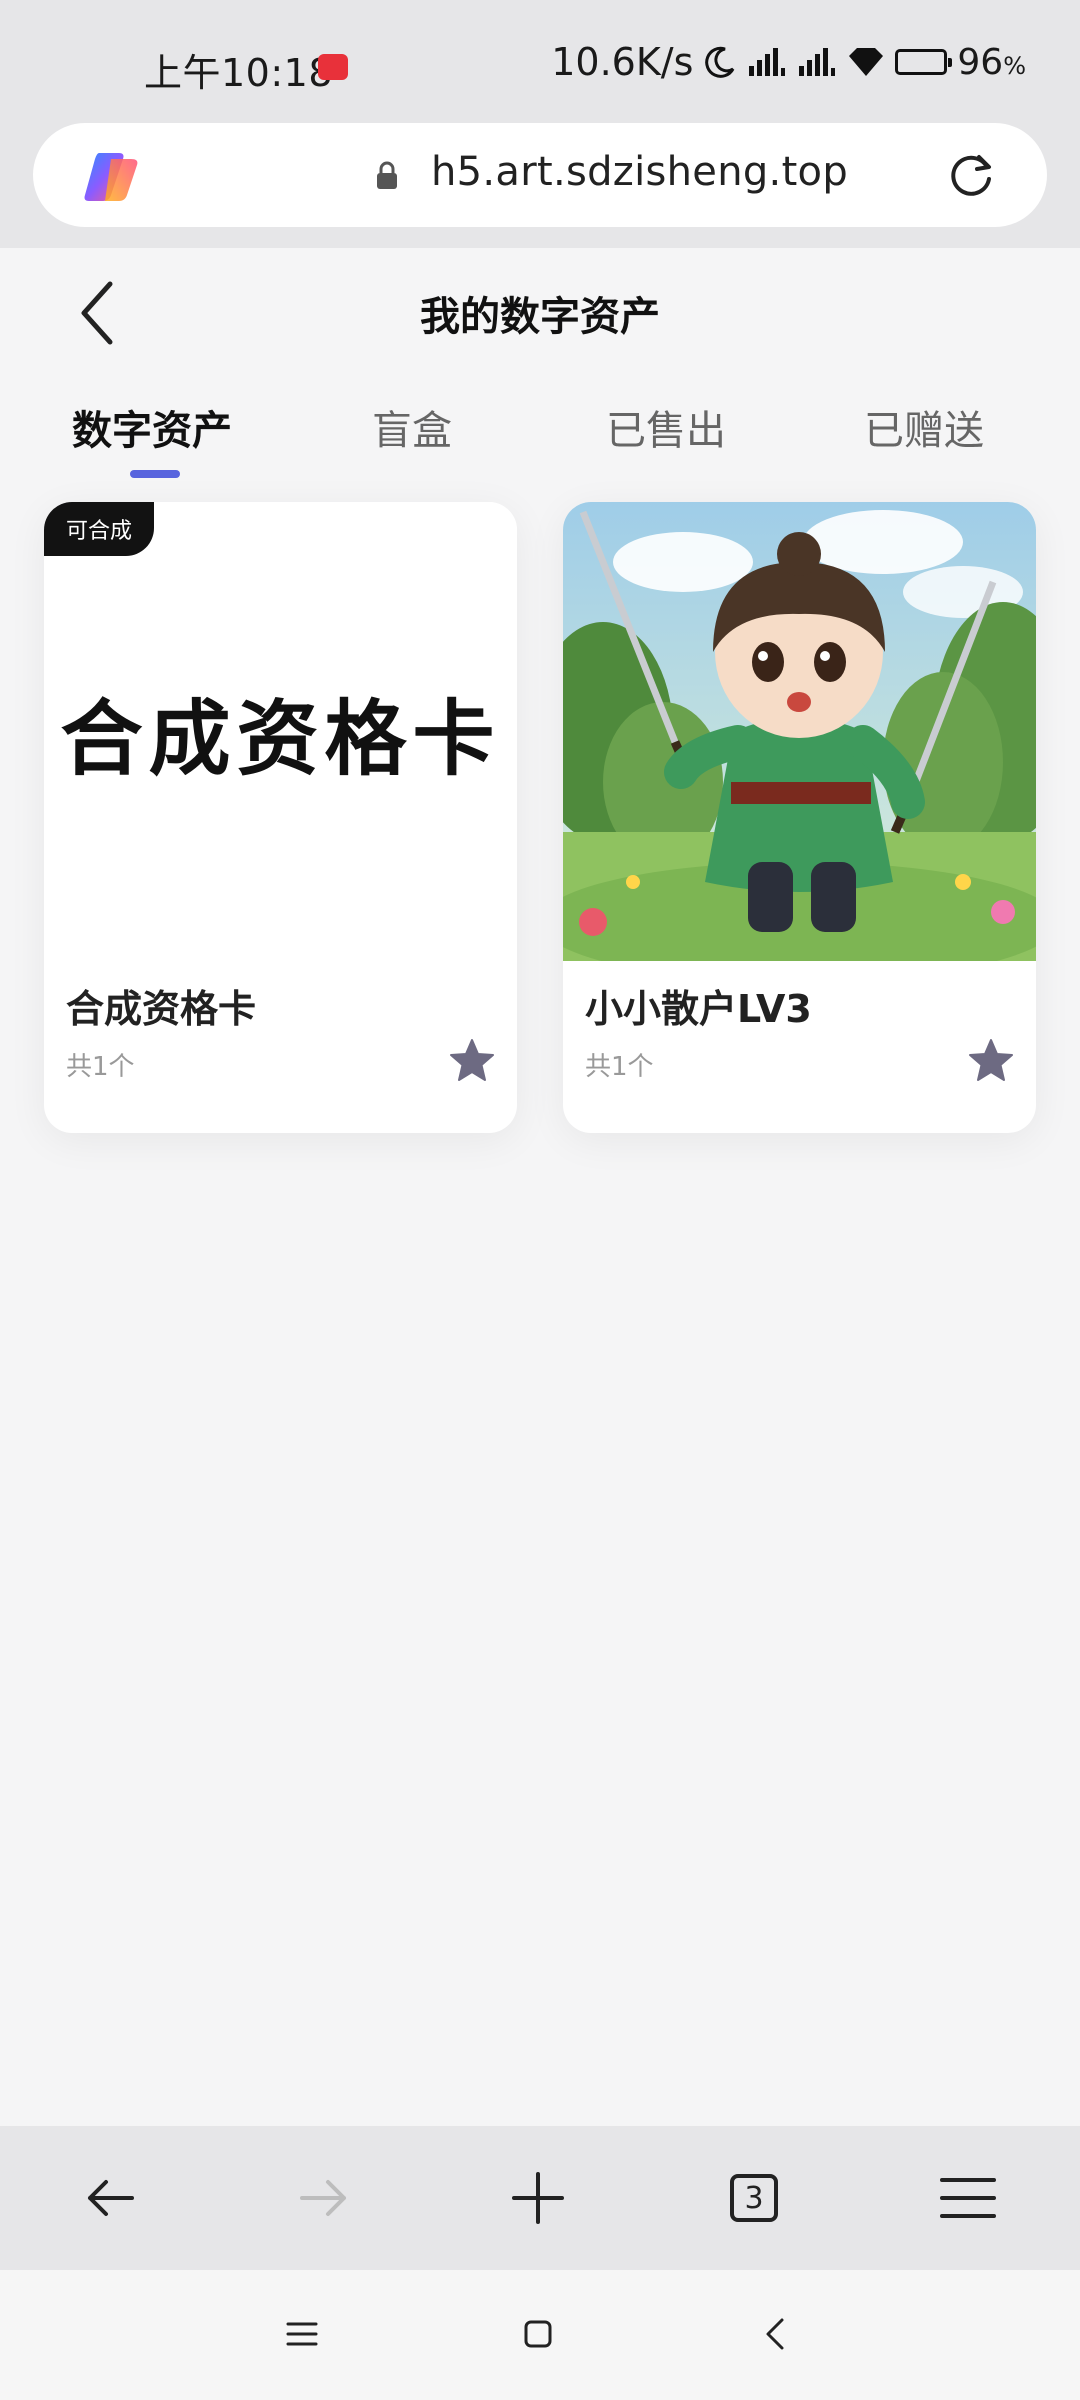  I want to click on tab-sold: 已售出, so click(666, 427).